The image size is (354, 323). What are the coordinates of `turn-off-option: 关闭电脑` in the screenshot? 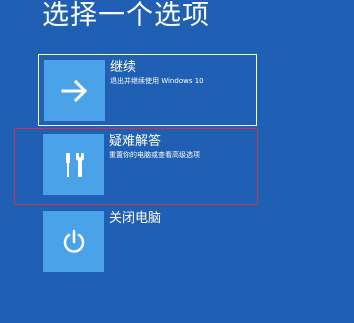 It's located at (147, 243).